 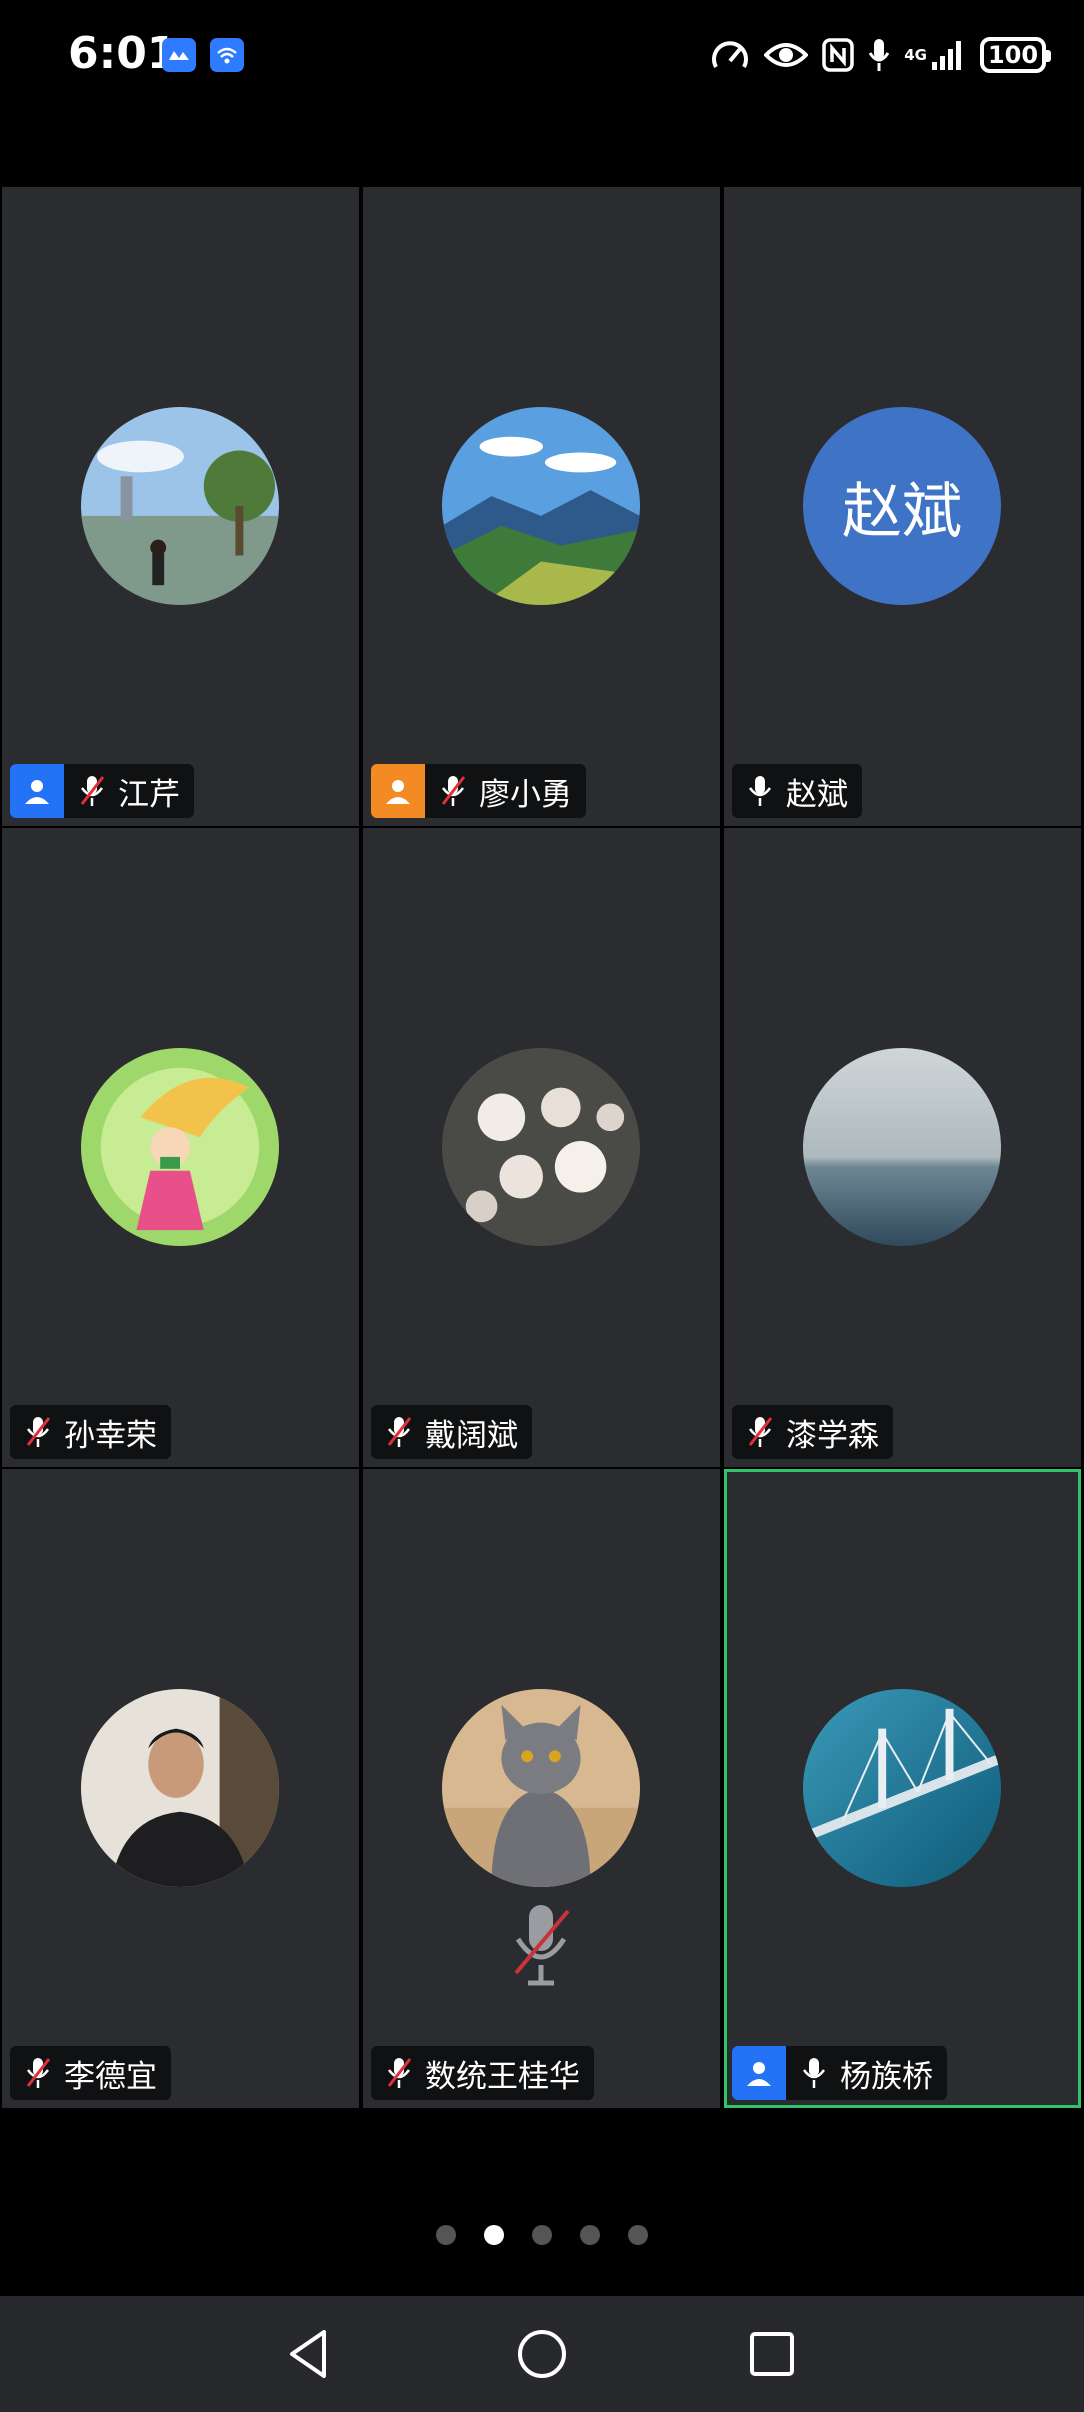 I want to click on participant-name: 数统王桂华, so click(x=502, y=2076).